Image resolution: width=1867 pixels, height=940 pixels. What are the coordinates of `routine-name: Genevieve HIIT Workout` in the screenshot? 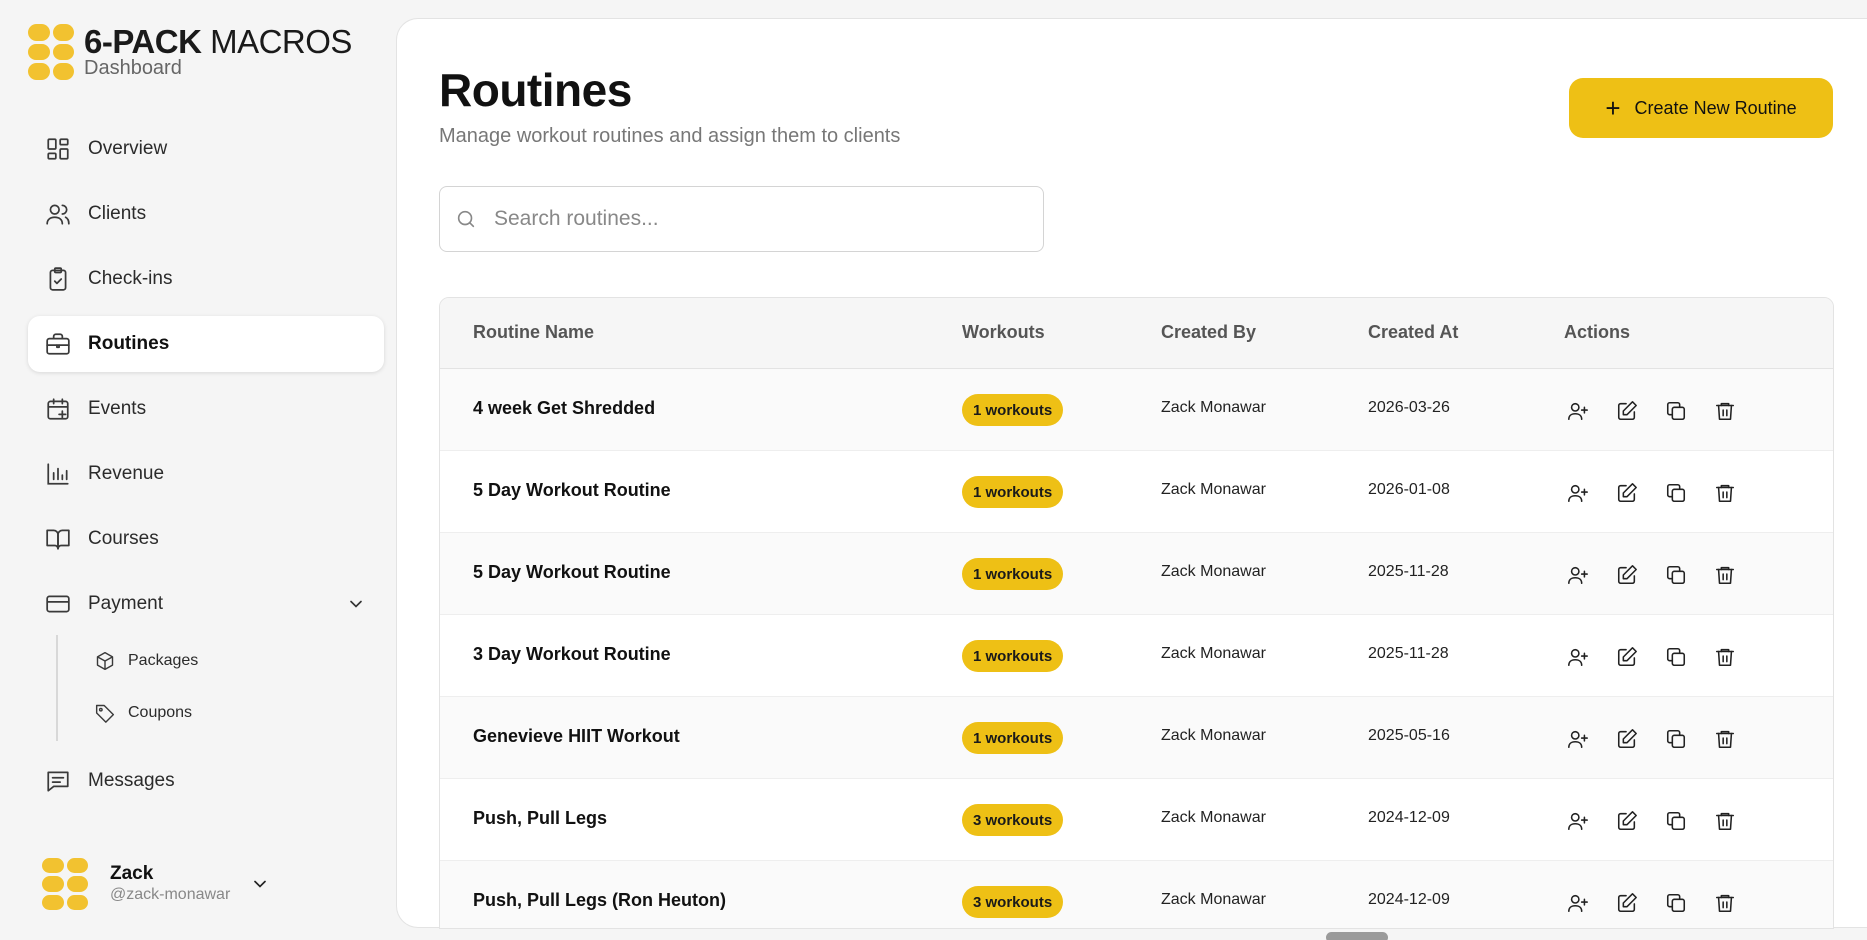 It's located at (576, 736).